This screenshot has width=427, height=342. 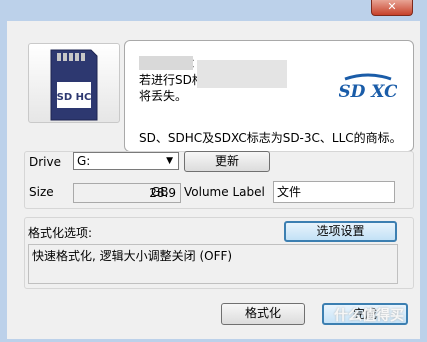 I want to click on sdxc-logo-text: SD XC, so click(x=368, y=92).